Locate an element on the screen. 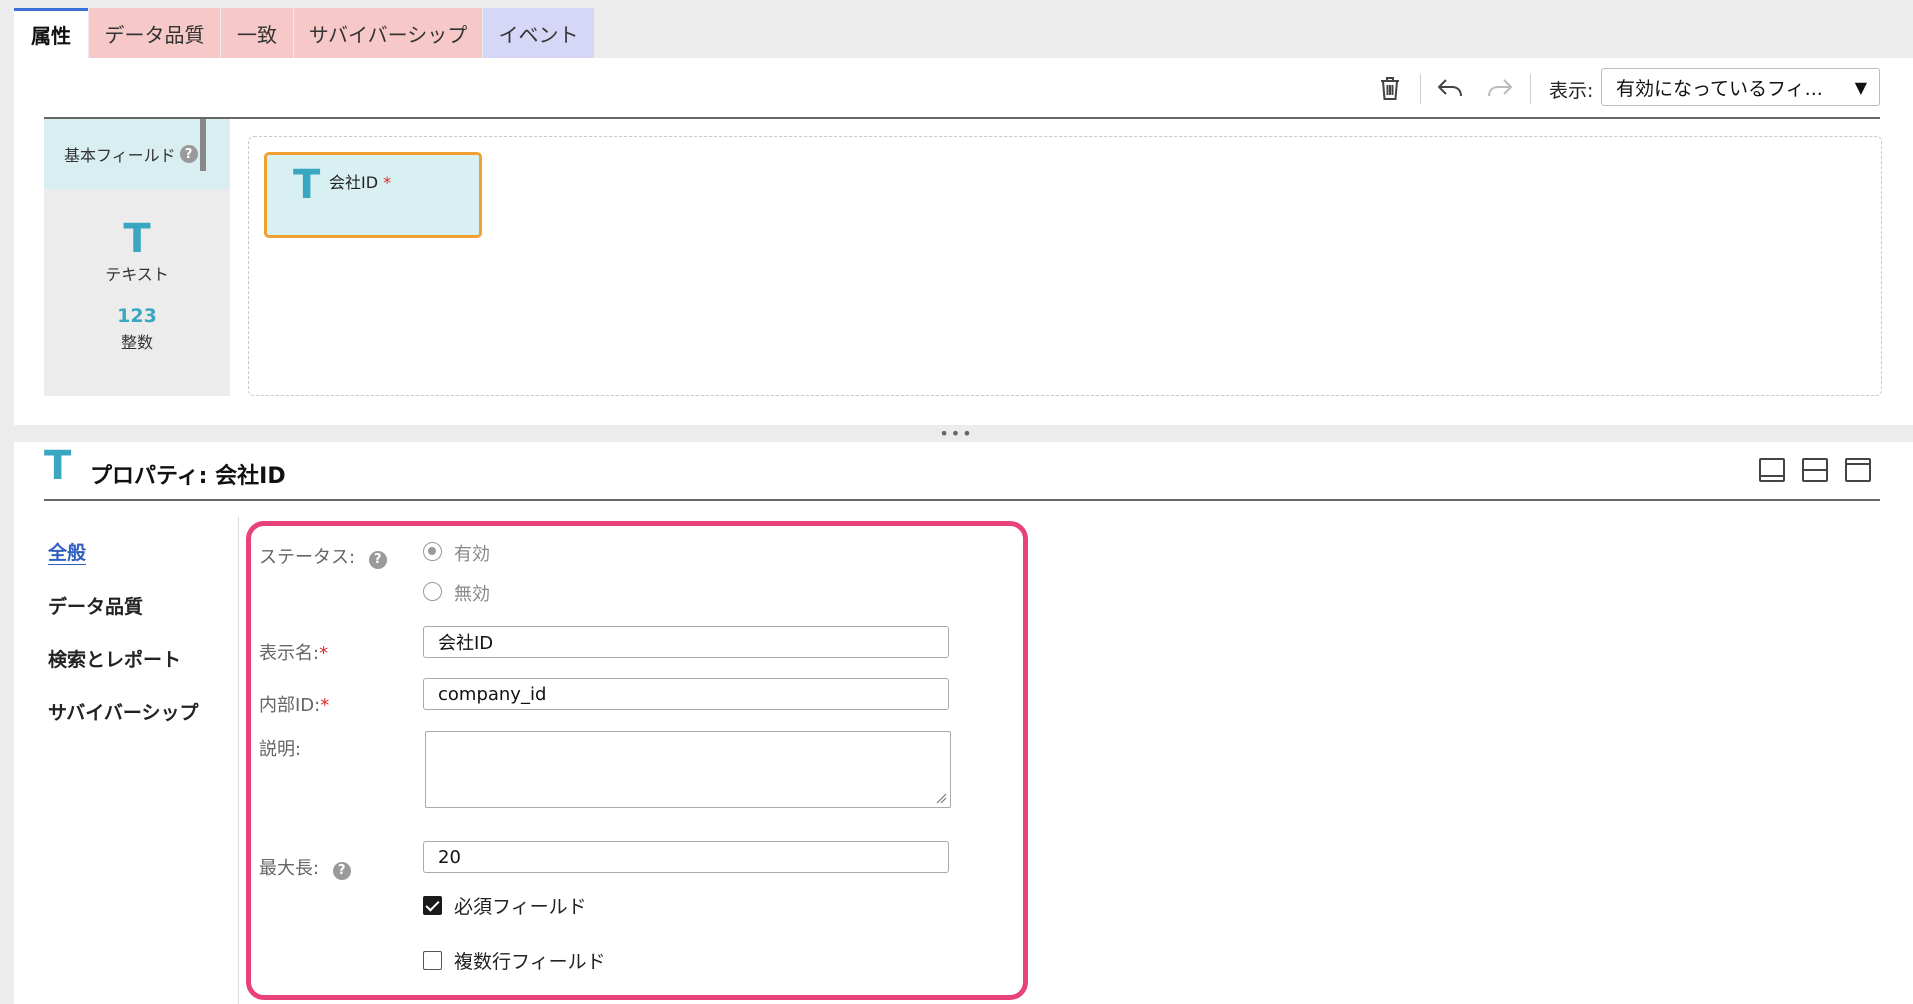  tab-survivorship: サバイバーシップ is located at coordinates (388, 33).